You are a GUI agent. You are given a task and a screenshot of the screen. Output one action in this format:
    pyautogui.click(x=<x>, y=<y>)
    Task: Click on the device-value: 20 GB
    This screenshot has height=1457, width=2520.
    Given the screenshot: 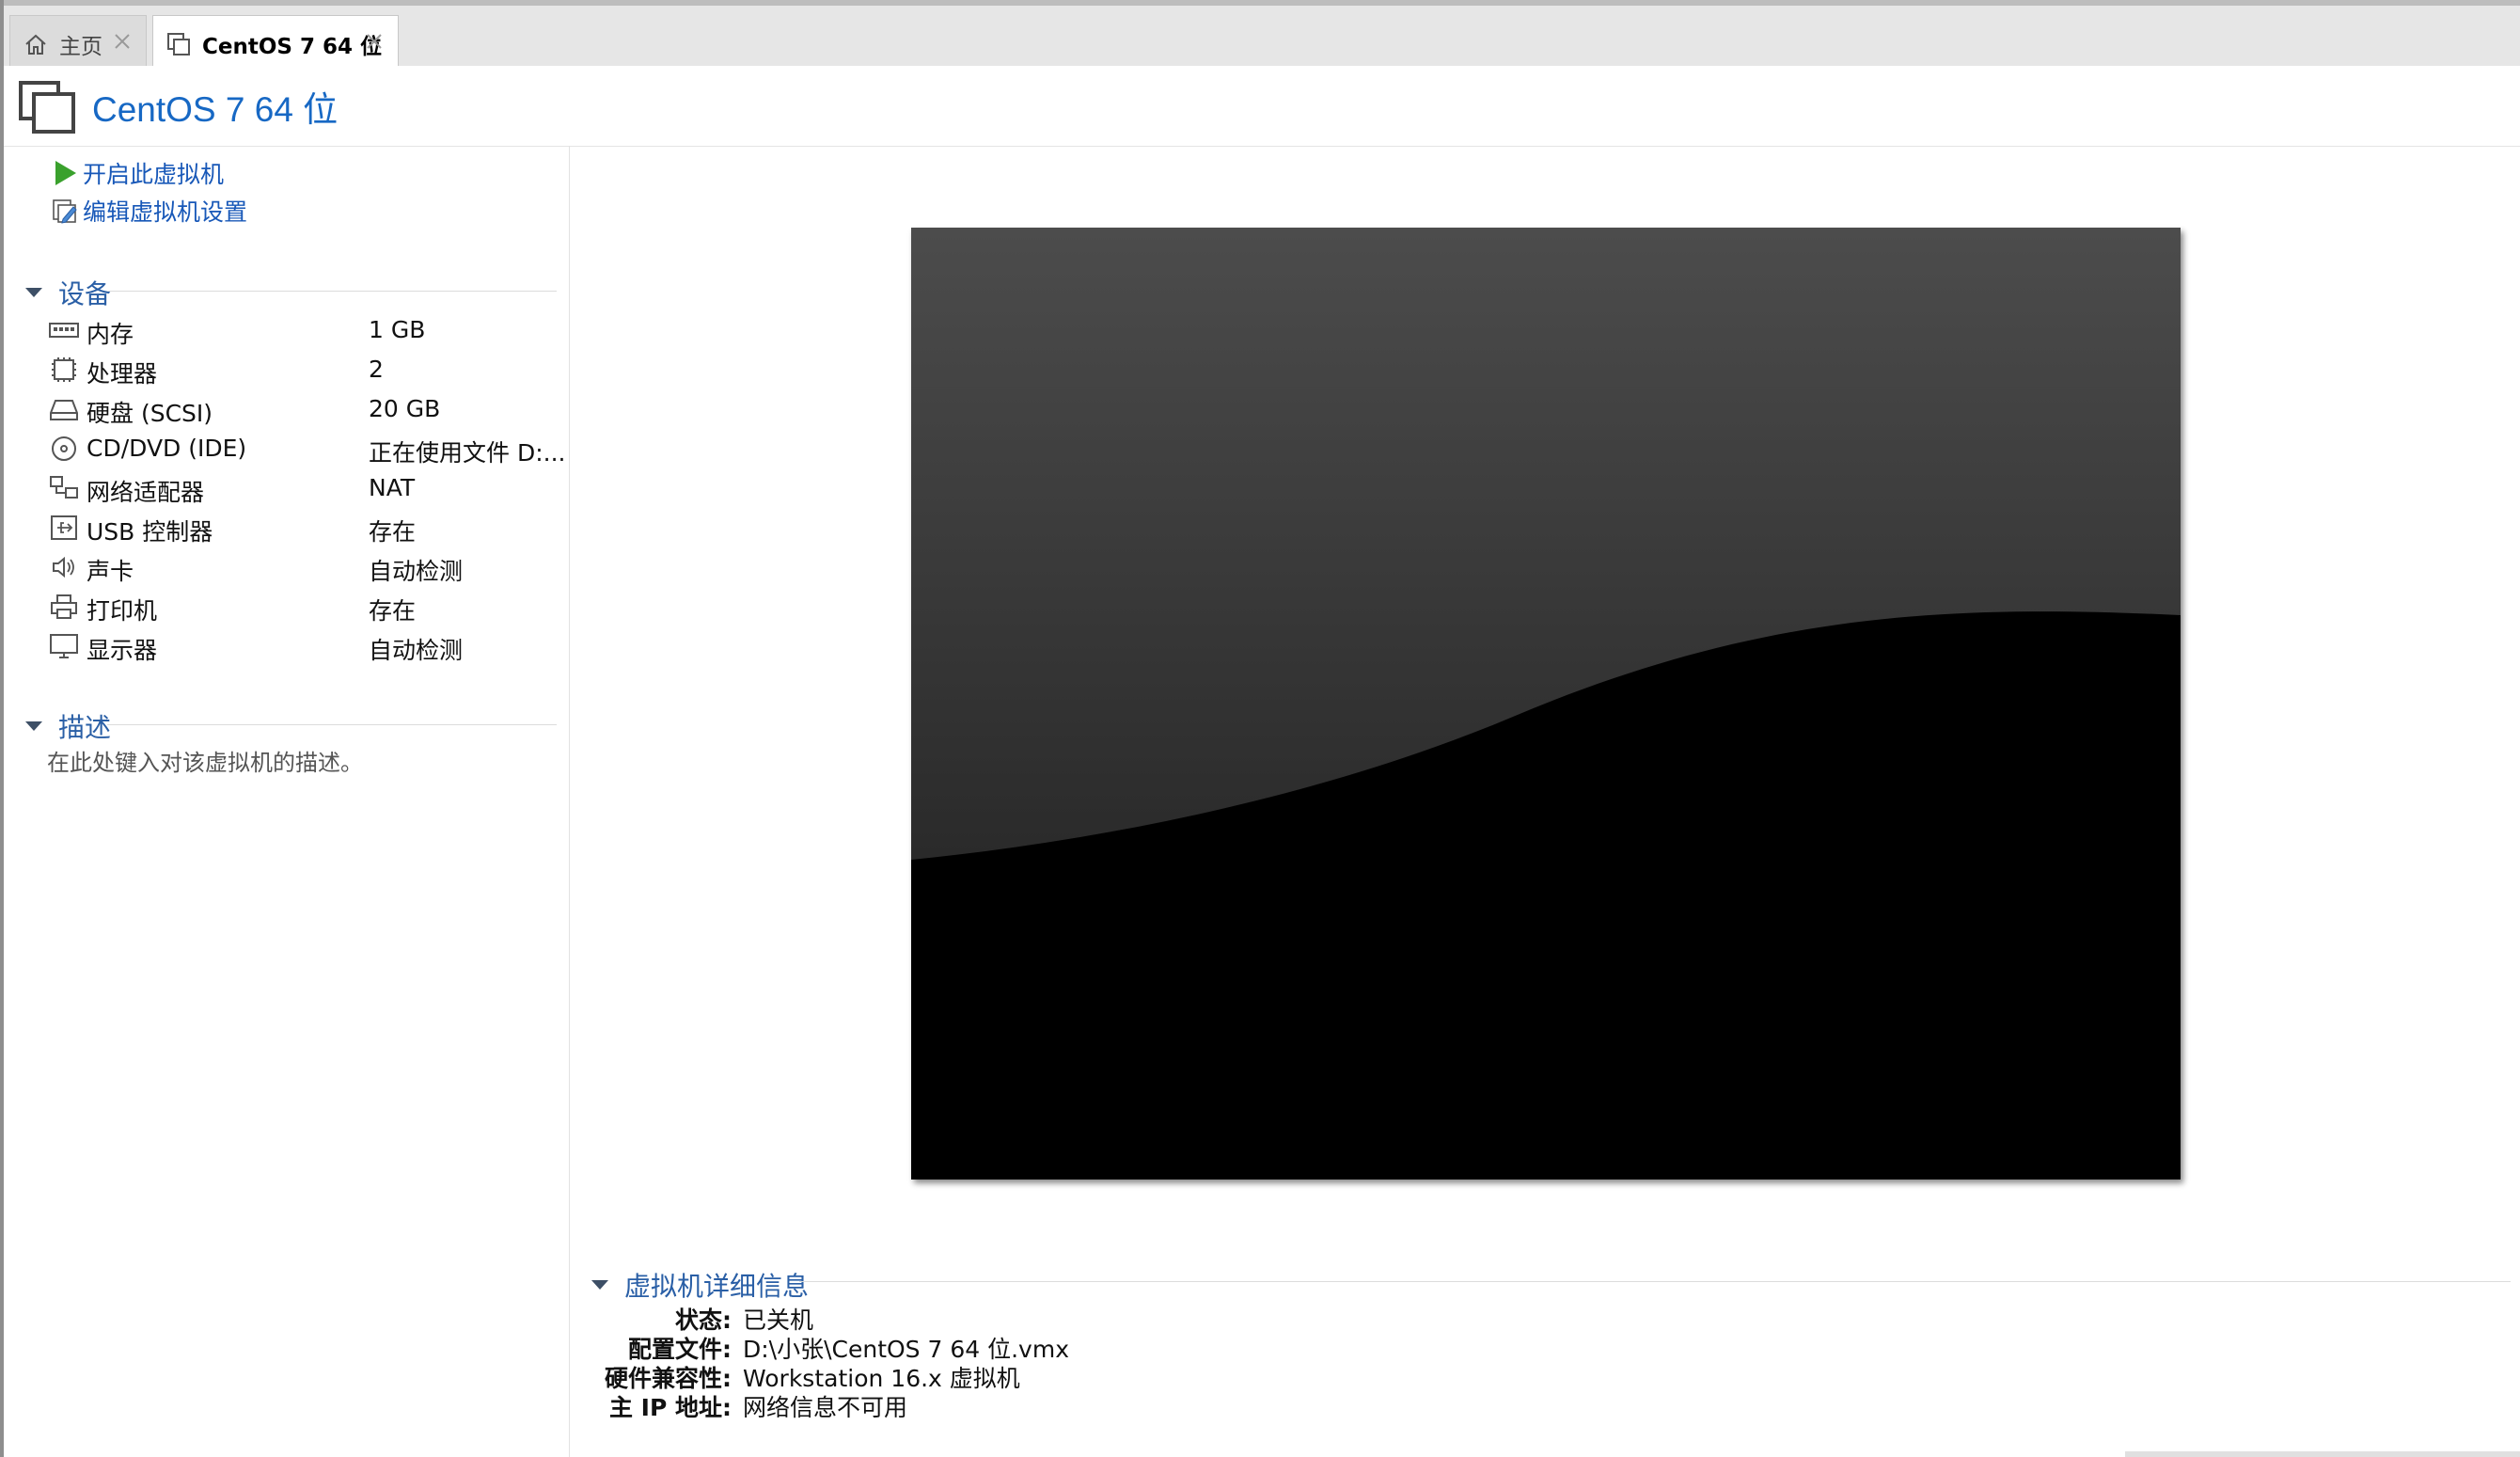 What is the action you would take?
    pyautogui.click(x=405, y=408)
    